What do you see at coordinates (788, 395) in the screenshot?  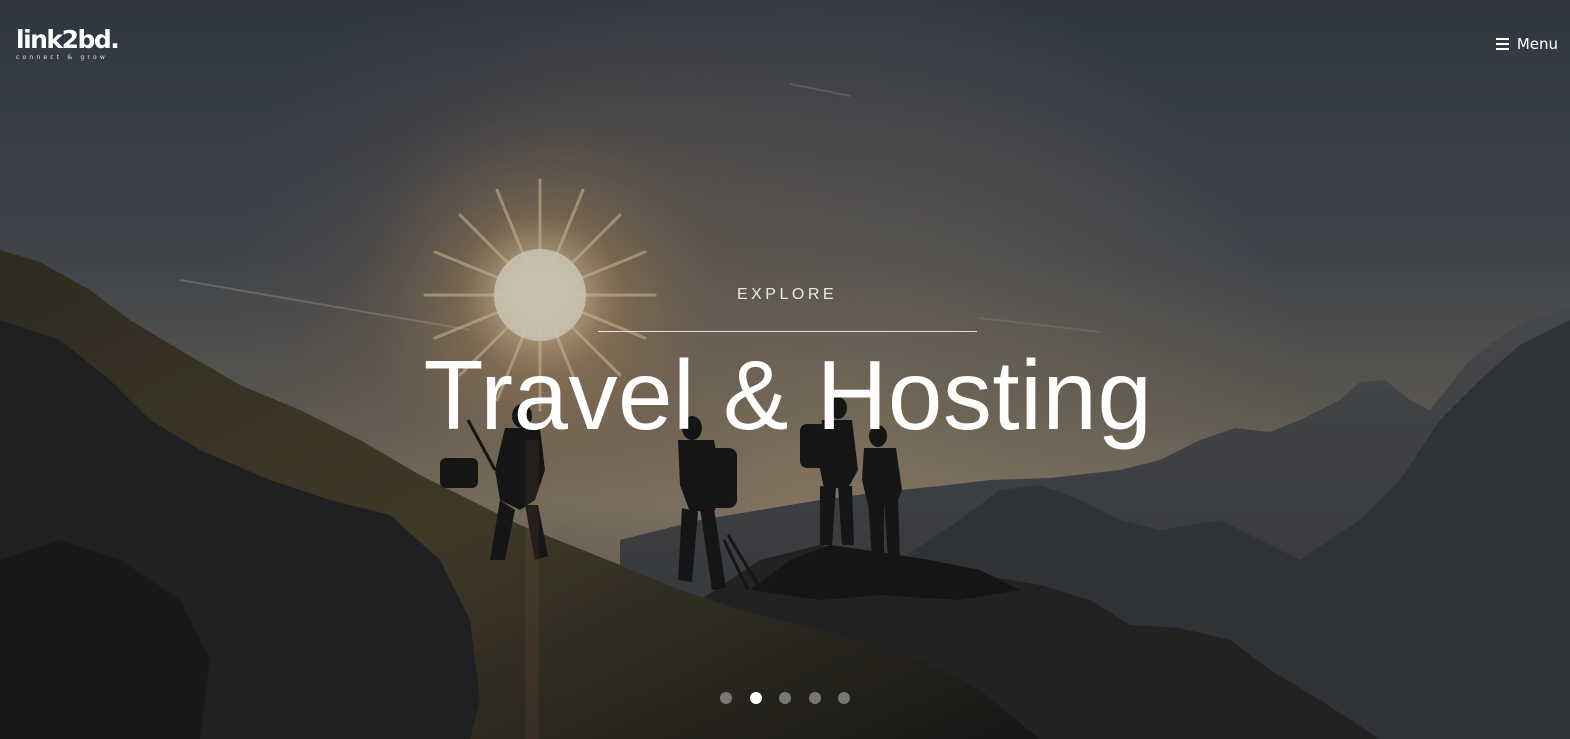 I see `hero-headline: Travel & Hosting` at bounding box center [788, 395].